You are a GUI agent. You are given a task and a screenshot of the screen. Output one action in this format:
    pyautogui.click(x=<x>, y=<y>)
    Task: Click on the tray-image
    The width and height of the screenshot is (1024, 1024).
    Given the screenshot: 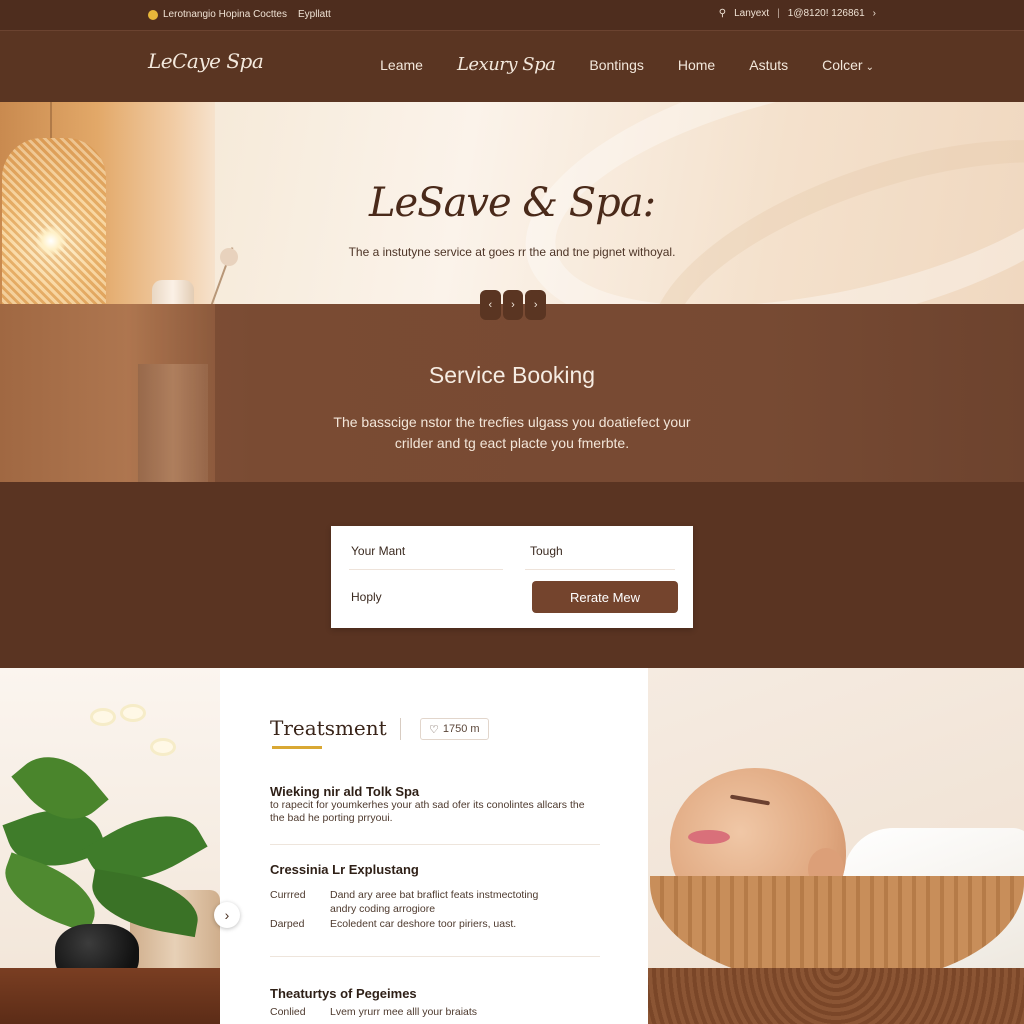 What is the action you would take?
    pyautogui.click(x=836, y=996)
    